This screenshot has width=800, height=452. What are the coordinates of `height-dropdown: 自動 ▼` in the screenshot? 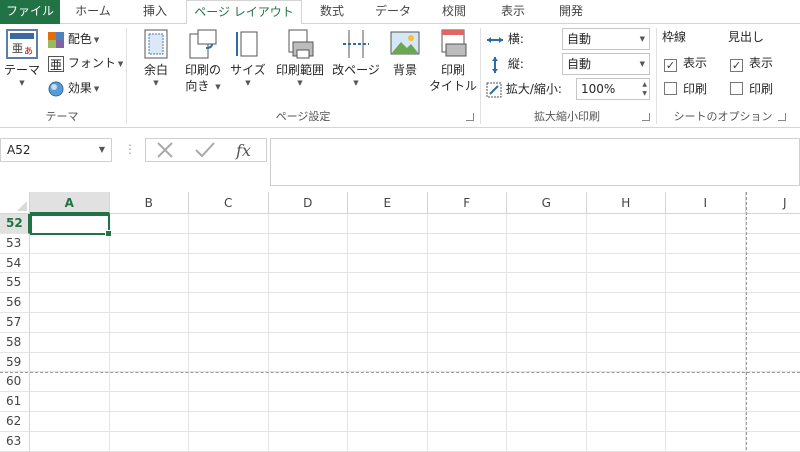 It's located at (606, 64).